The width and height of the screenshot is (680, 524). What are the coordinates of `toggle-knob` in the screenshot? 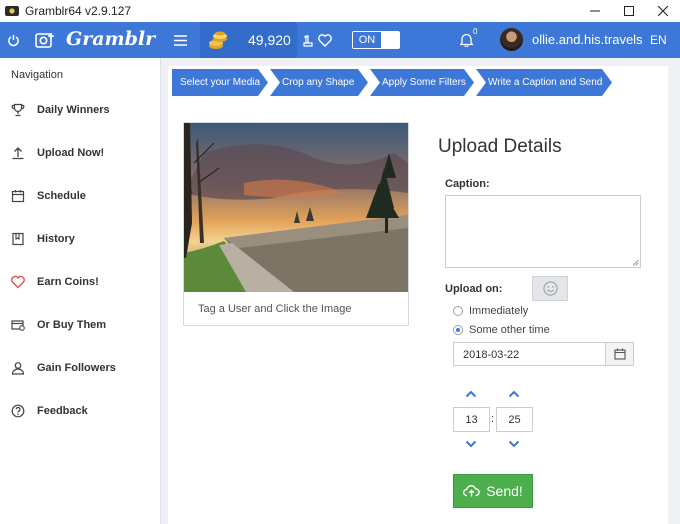 It's located at (390, 40).